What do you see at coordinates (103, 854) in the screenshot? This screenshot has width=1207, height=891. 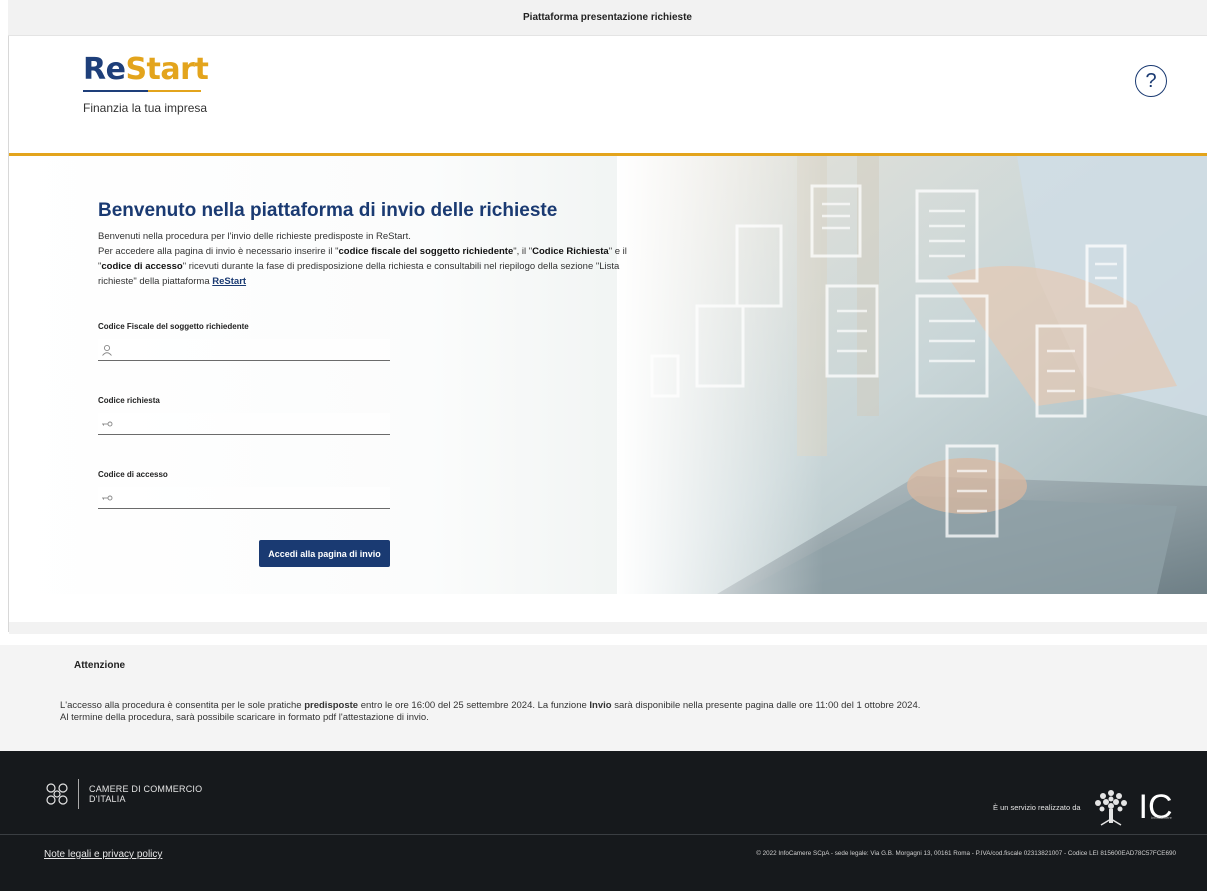 I see `legal-privacy-link: Note legali e privacy policy` at bounding box center [103, 854].